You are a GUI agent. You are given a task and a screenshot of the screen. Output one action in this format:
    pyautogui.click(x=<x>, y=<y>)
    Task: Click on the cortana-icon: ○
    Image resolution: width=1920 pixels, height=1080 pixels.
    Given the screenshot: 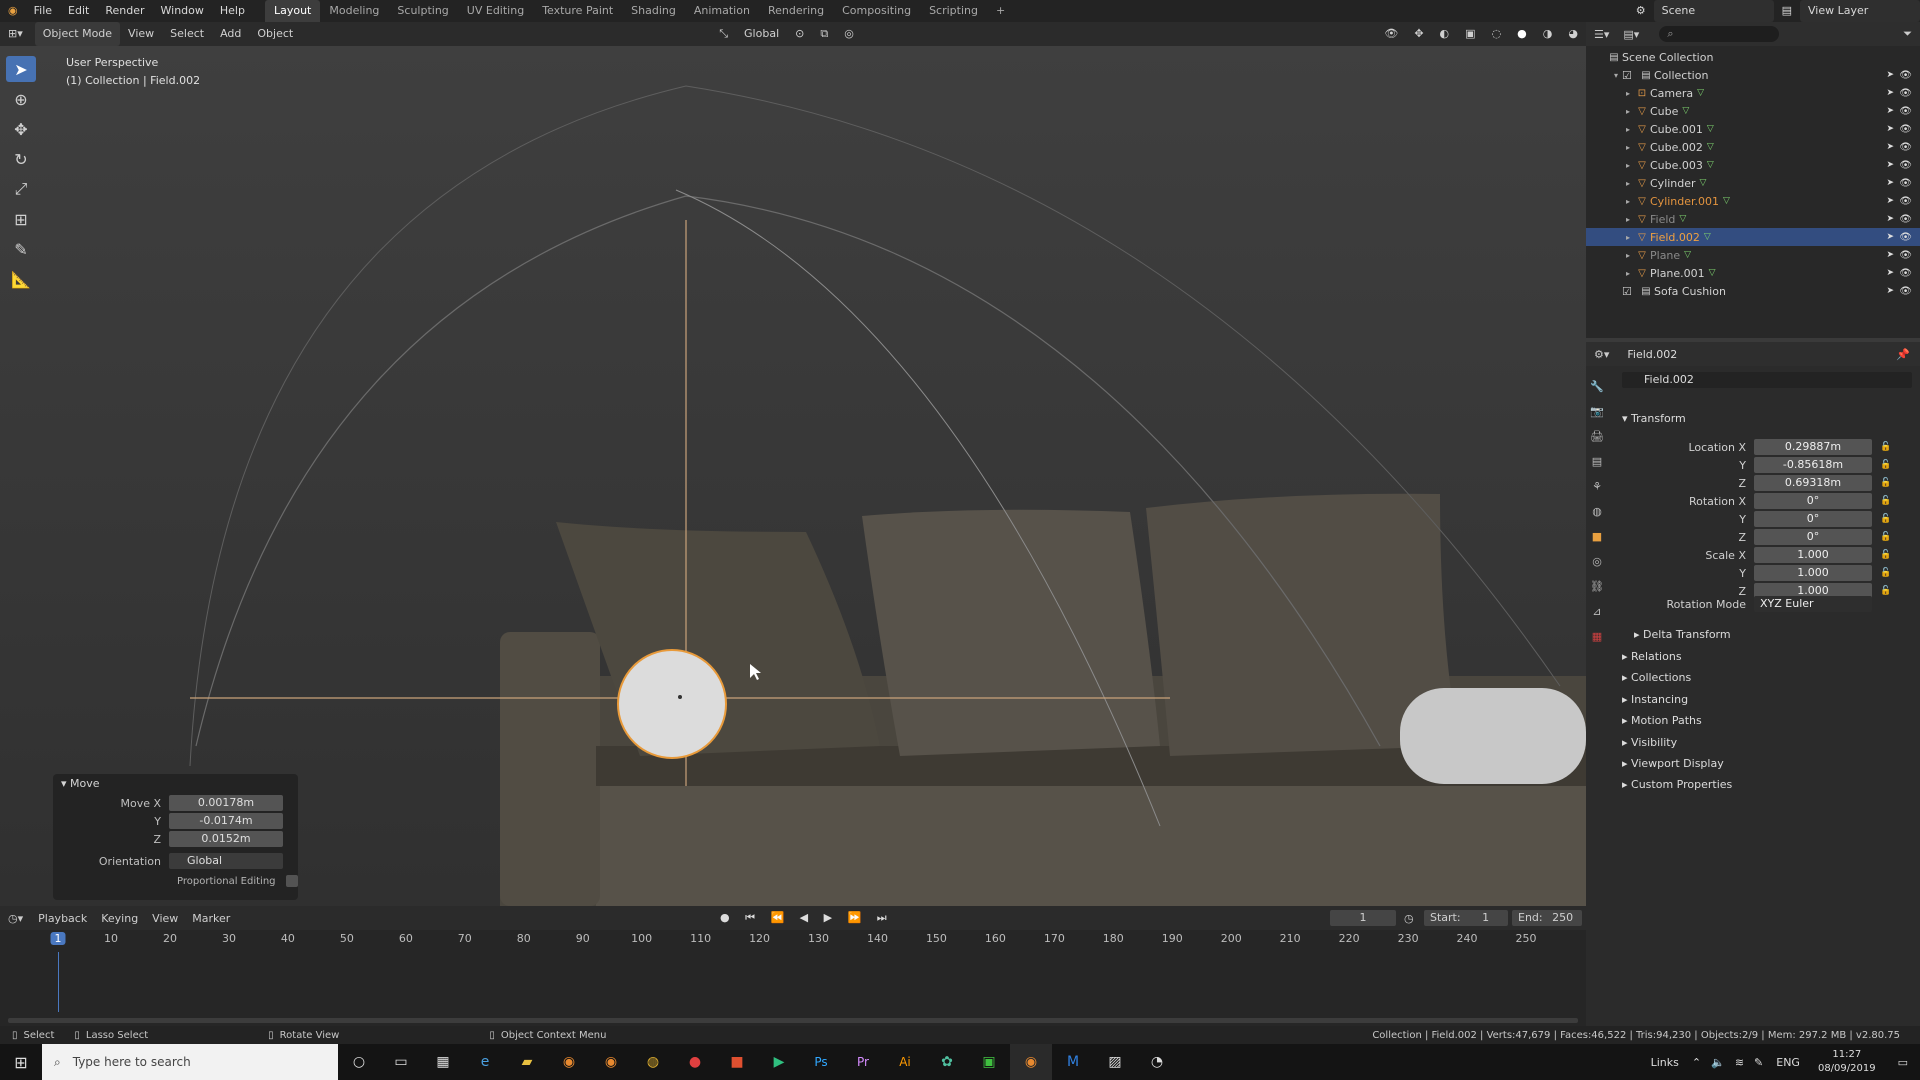 What is the action you would take?
    pyautogui.click(x=359, y=1062)
    